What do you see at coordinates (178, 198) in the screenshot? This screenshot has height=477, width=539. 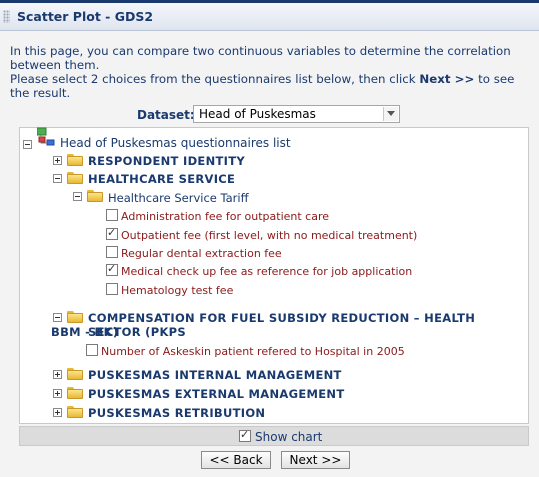 I see `subgroup-tariff: Healthcare Service Tariff` at bounding box center [178, 198].